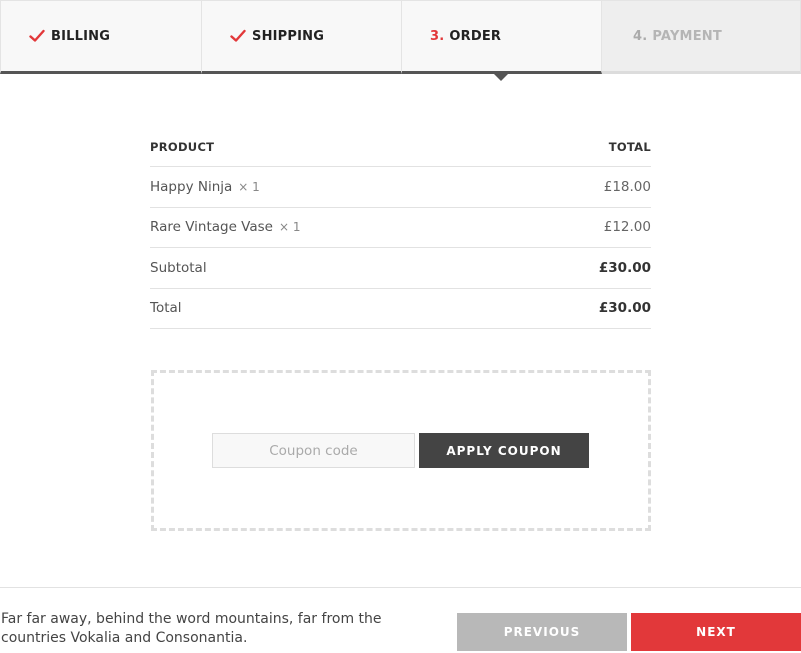 Image resolution: width=801 pixels, height=653 pixels. Describe the element at coordinates (542, 632) in the screenshot. I see `previous-button: PREVIOUS` at that location.